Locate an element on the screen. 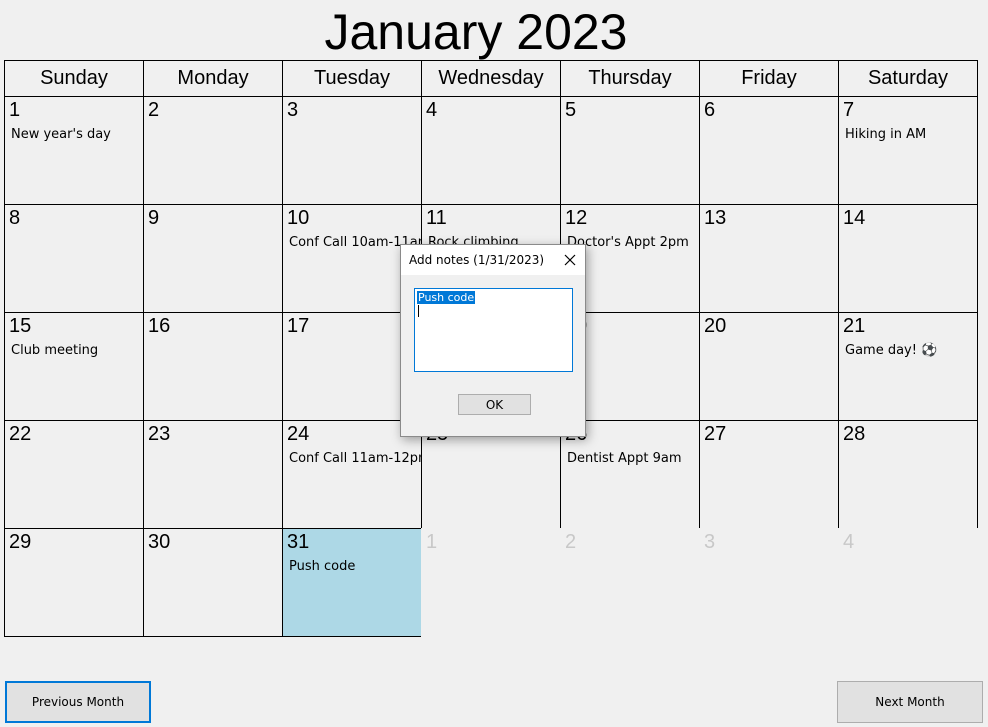 This screenshot has height=727, width=988. dialog-title: Add notes (1/31/2023) is located at coordinates (477, 260).